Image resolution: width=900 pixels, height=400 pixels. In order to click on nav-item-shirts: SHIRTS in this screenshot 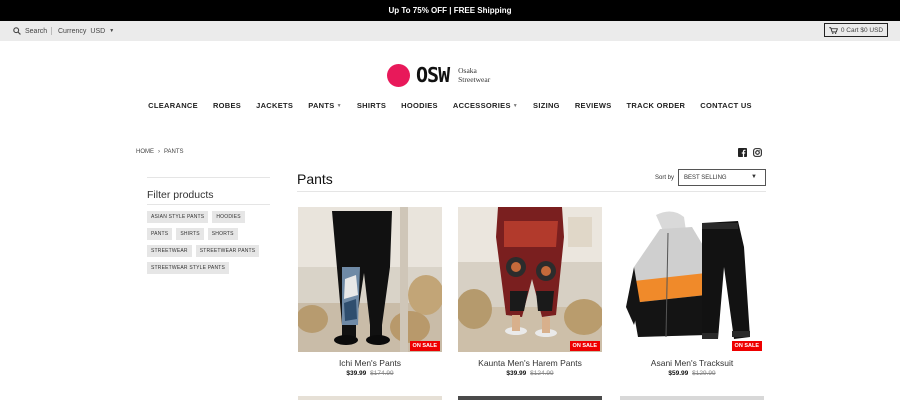, I will do `click(371, 107)`.